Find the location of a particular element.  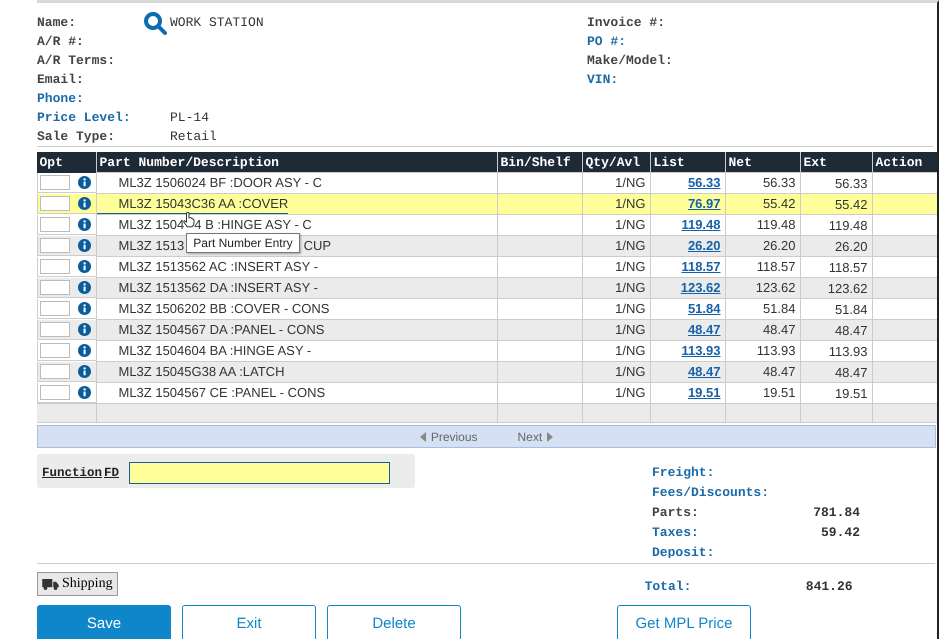

part-description: ML3Z 15045G38 AA :LATCH is located at coordinates (201, 372).